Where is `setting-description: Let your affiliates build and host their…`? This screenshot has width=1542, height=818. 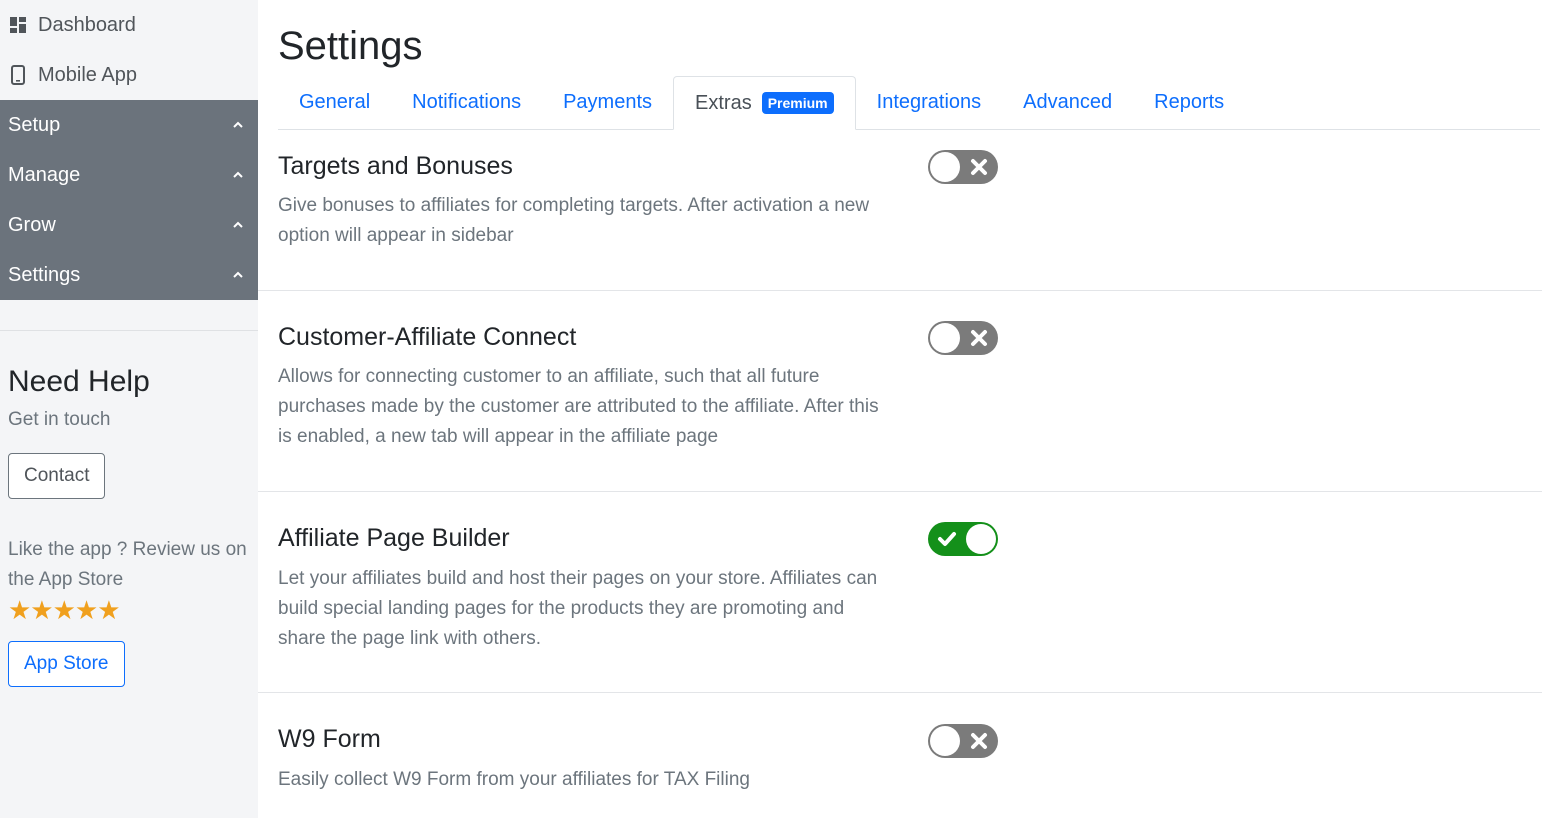
setting-description: Let your affiliates build and host their… is located at coordinates (578, 608).